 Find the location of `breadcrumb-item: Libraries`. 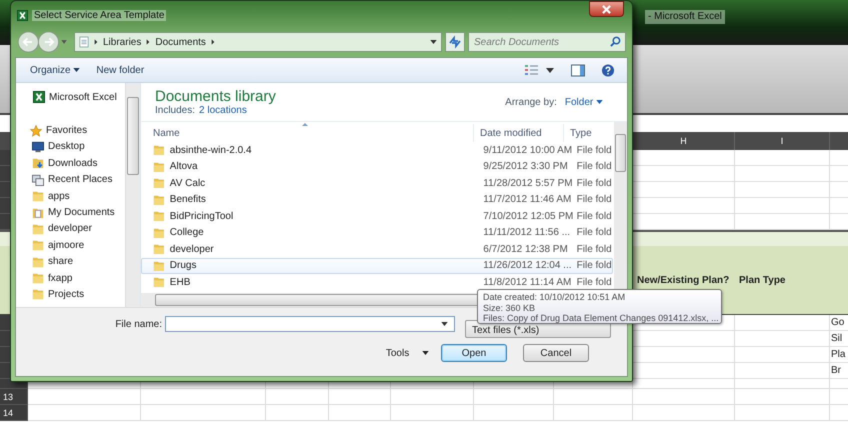

breadcrumb-item: Libraries is located at coordinates (122, 42).